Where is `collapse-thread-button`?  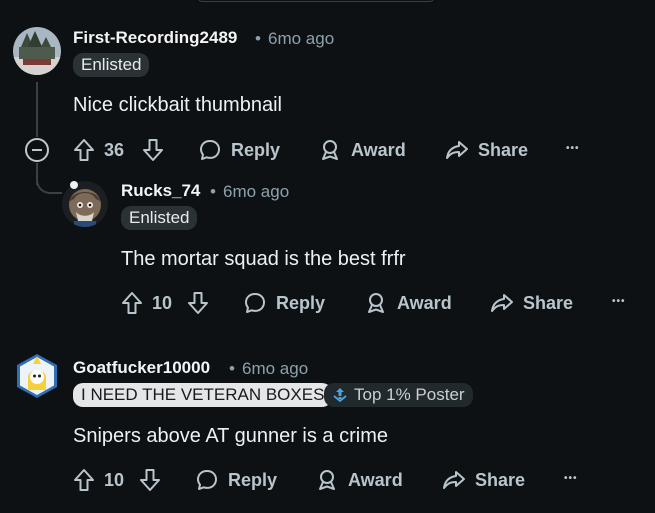
collapse-thread-button is located at coordinates (37, 150).